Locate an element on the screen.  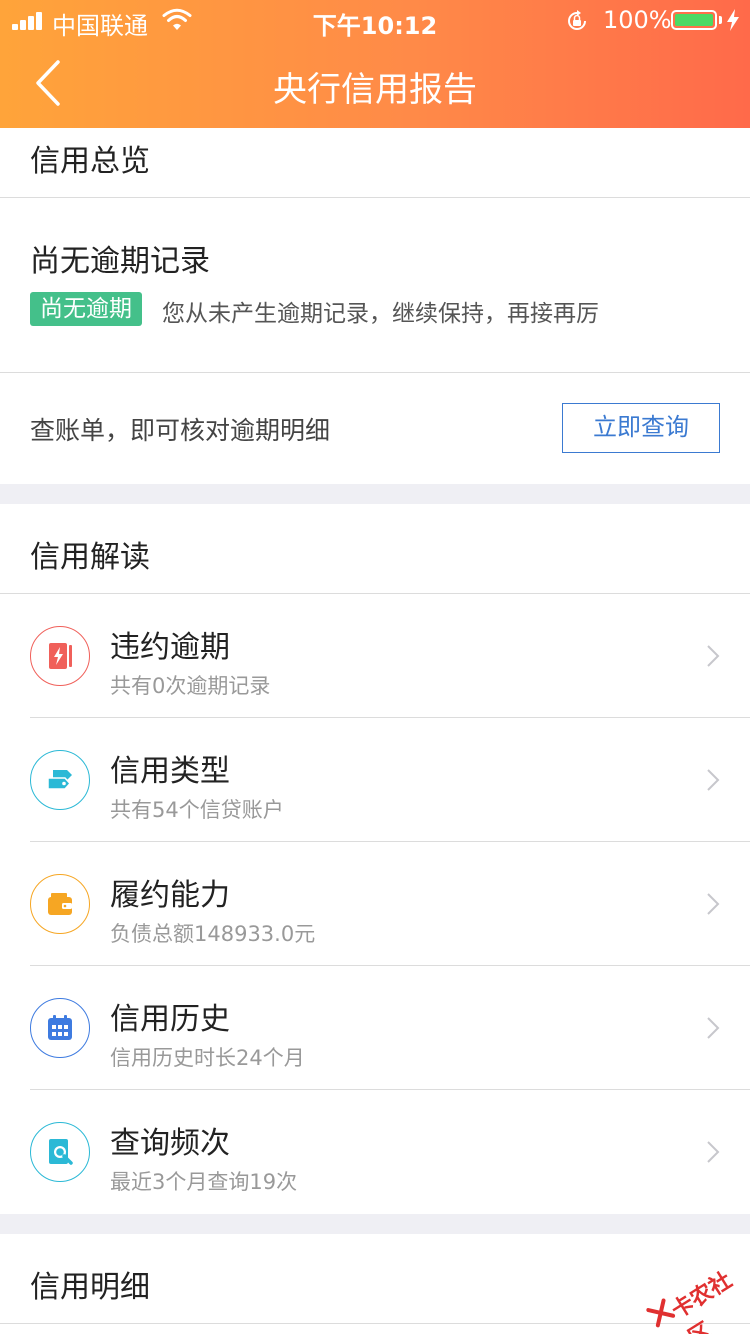
item-title: 信用类型 is located at coordinates (170, 771).